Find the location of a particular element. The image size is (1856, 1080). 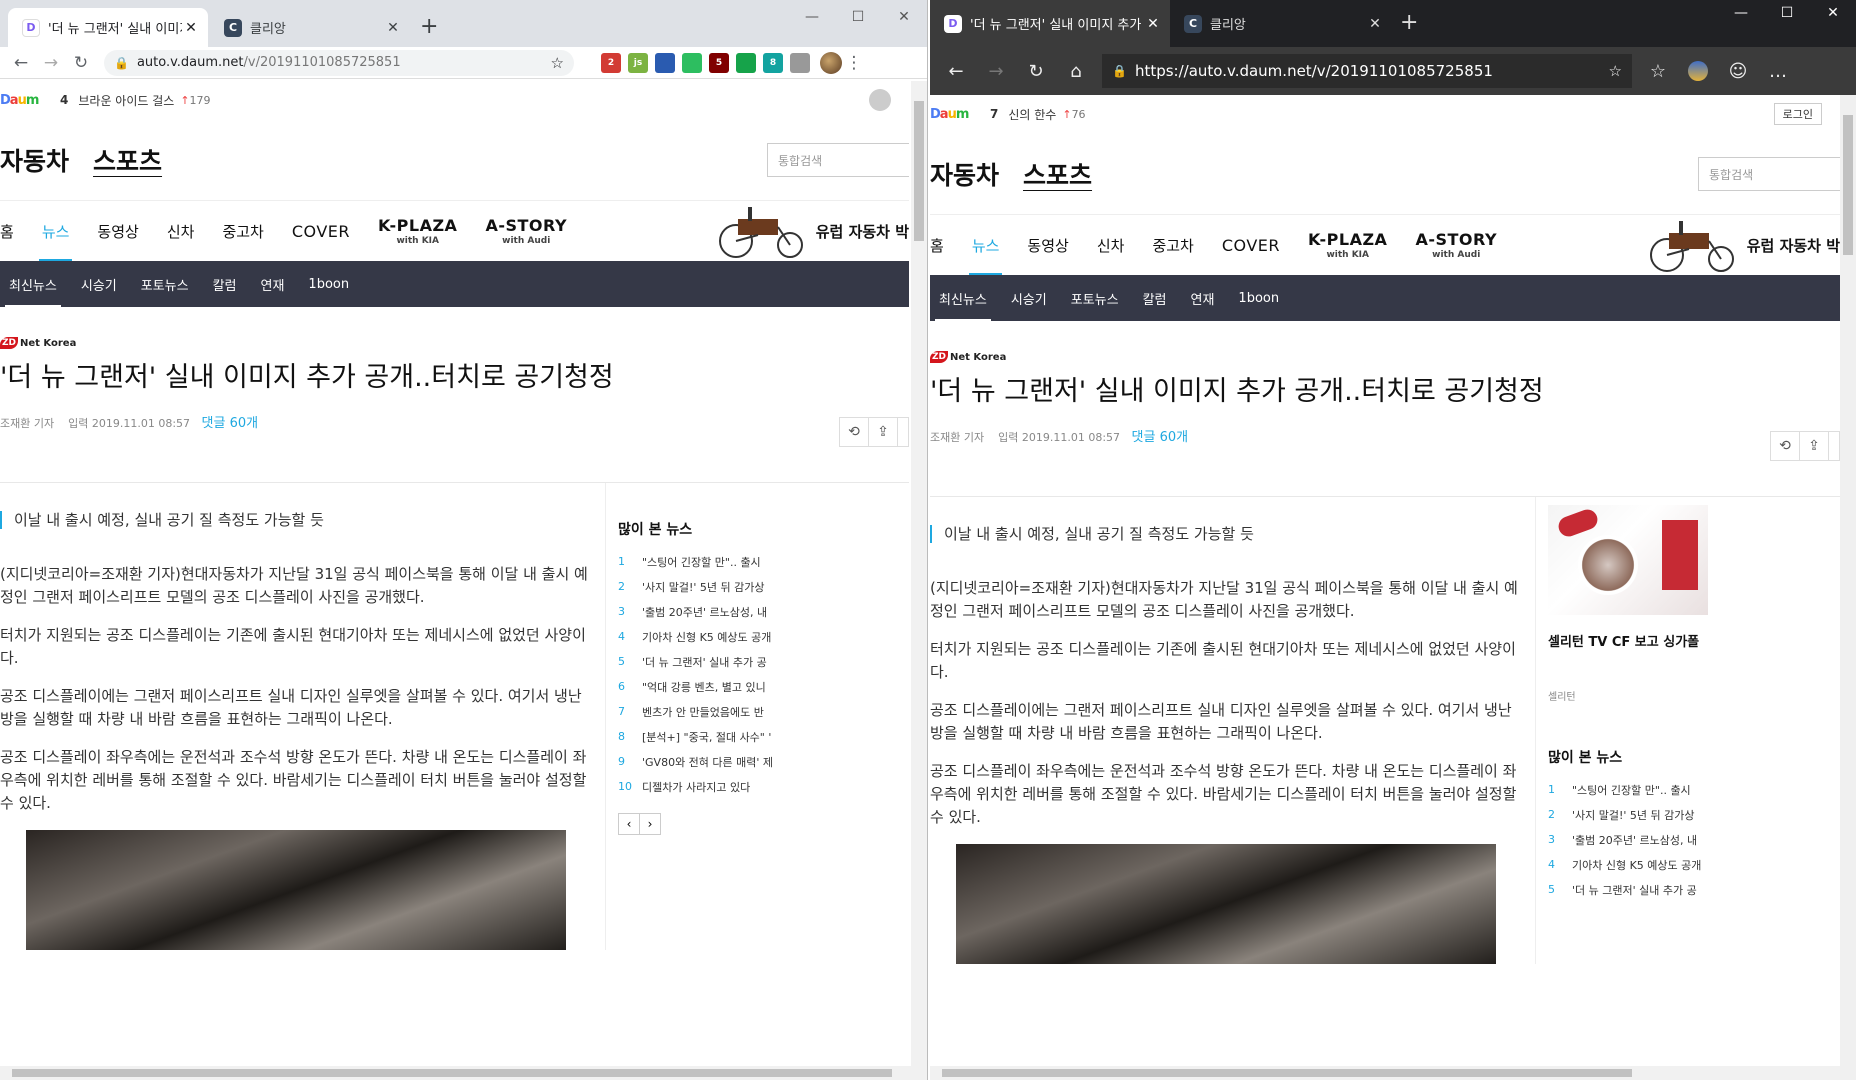

popular-news-item: 7 벤츠가 안 만들었음에도 반 is located at coordinates (711, 711).